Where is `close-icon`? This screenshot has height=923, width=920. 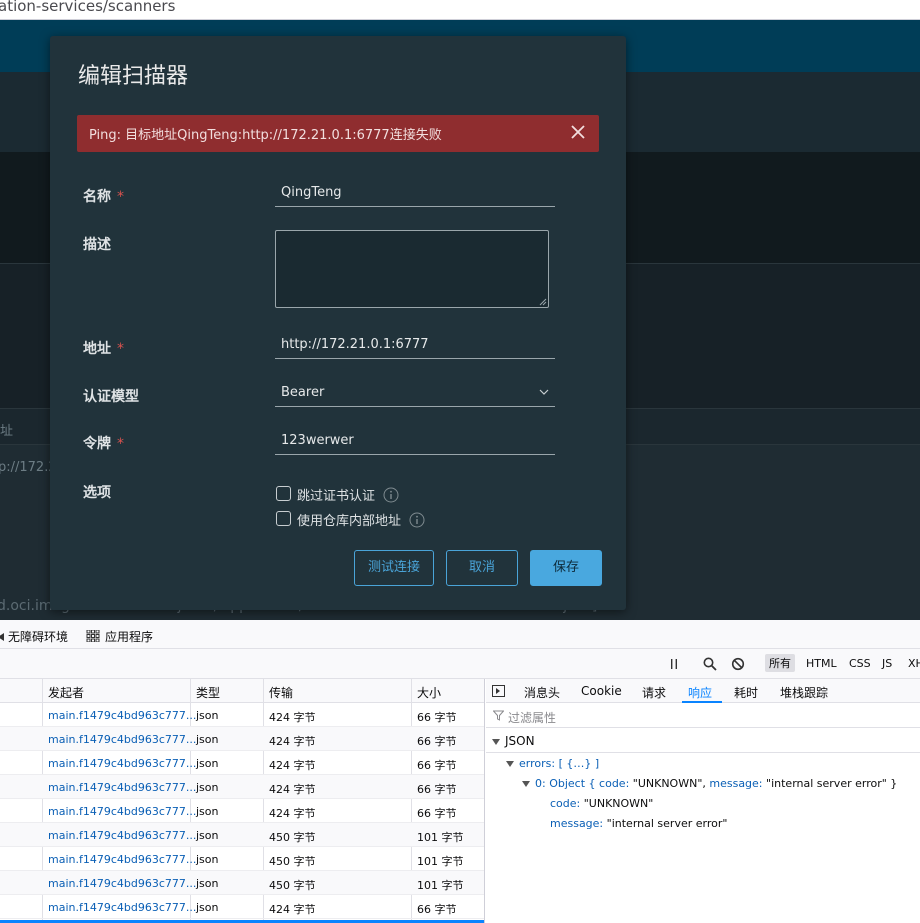 close-icon is located at coordinates (578, 132).